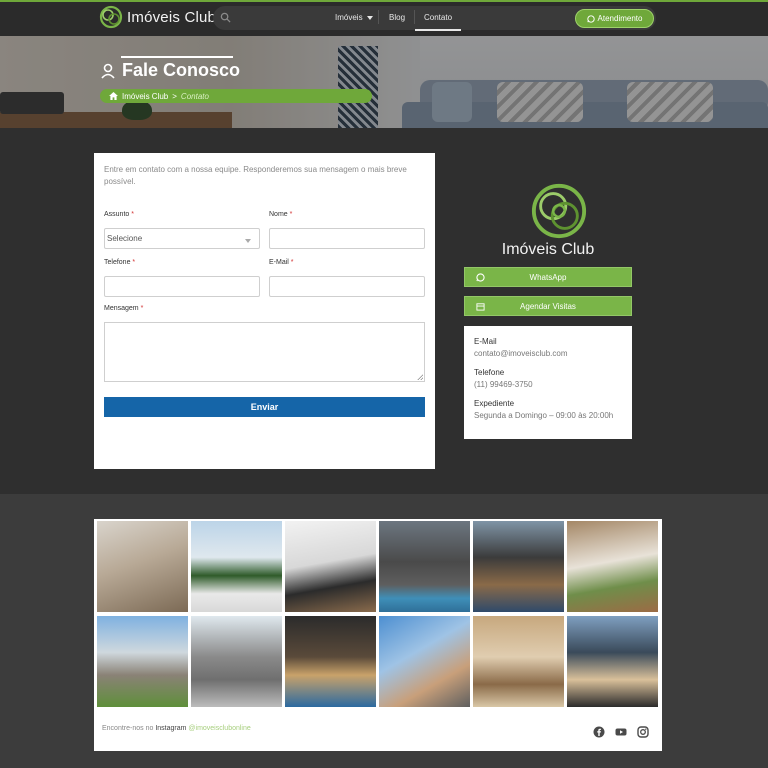 Image resolution: width=768 pixels, height=768 pixels. I want to click on email-label: E-Mail *, so click(281, 262).